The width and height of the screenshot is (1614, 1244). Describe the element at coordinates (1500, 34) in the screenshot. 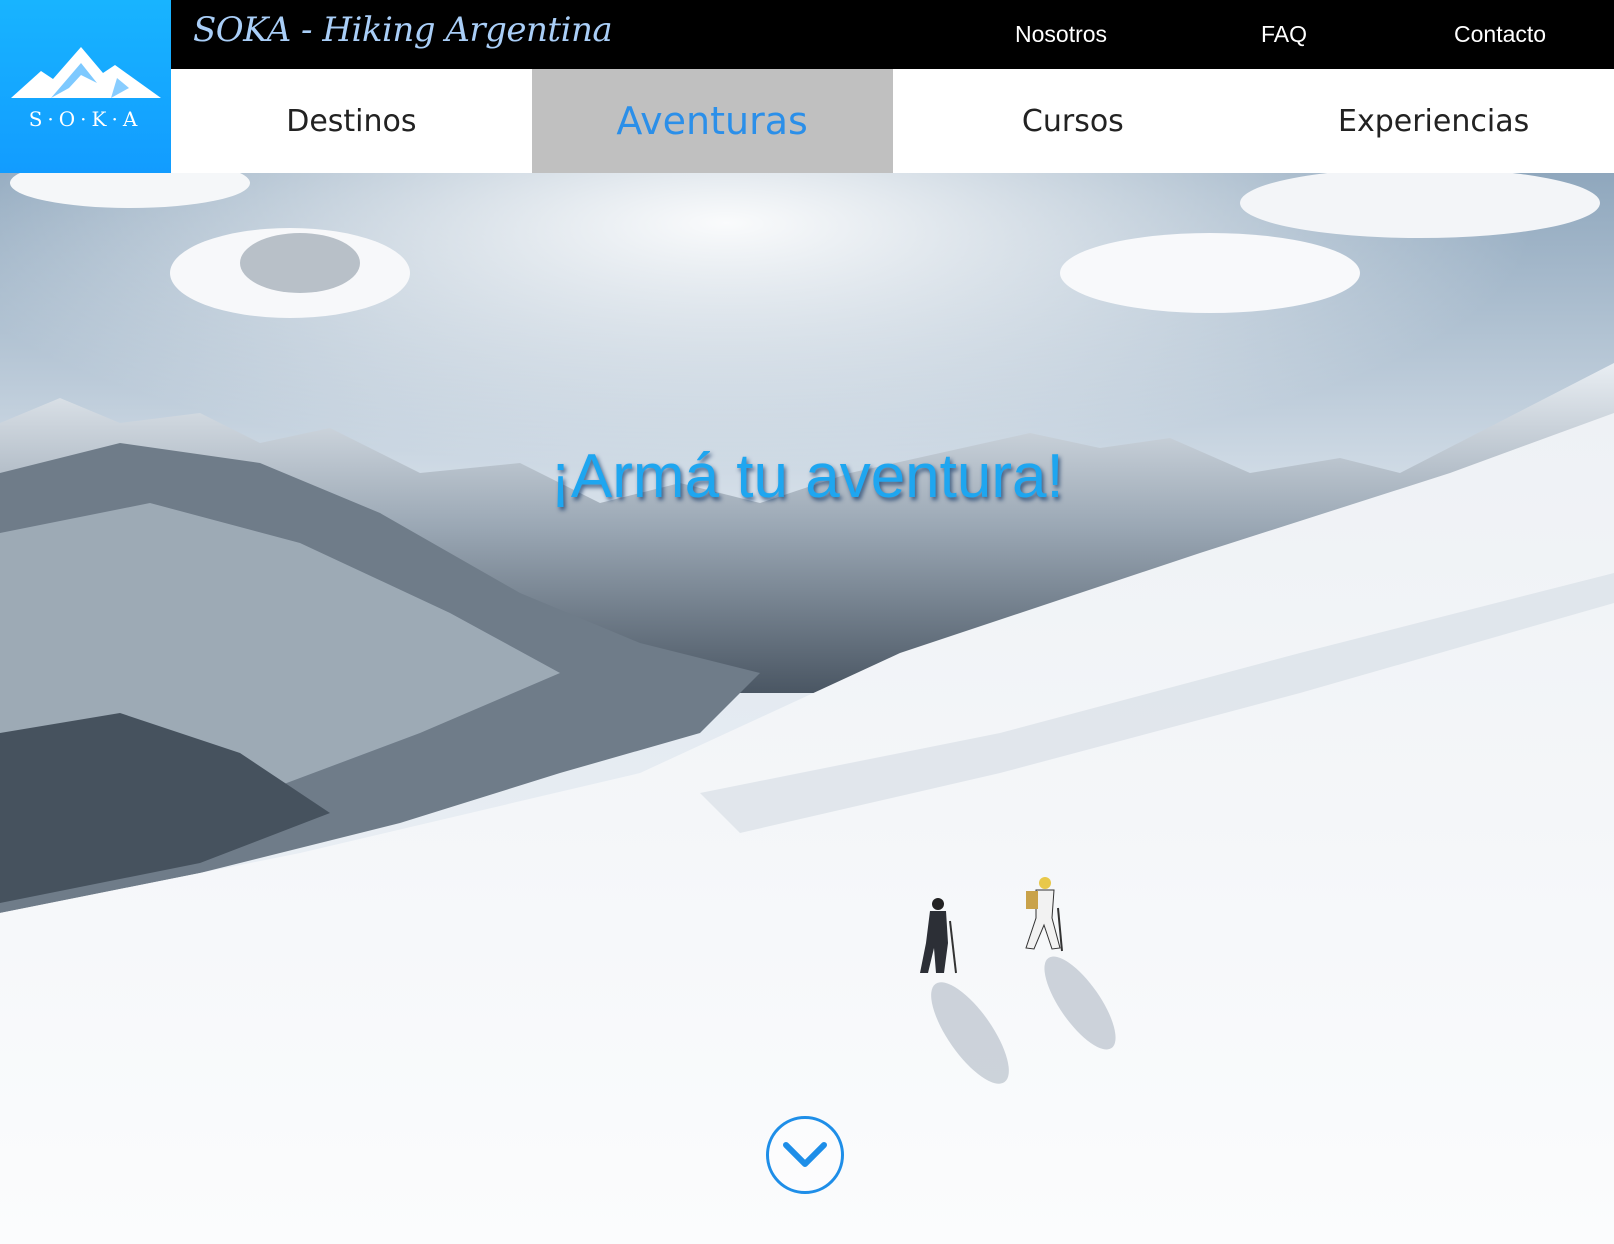

I see `nav-link-contacto: Contacto` at that location.